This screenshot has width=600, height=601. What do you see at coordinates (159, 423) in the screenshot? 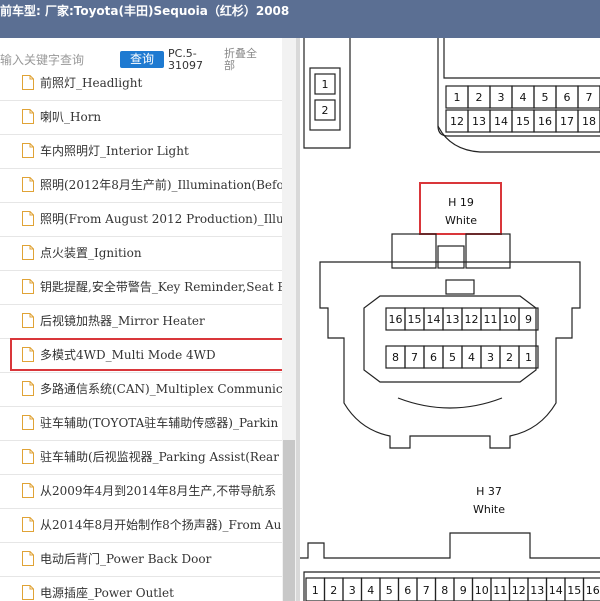
I see `tree-item-label: 驻车辅助(TOYOTA驻车辅助传感器)_Parkin` at bounding box center [159, 423].